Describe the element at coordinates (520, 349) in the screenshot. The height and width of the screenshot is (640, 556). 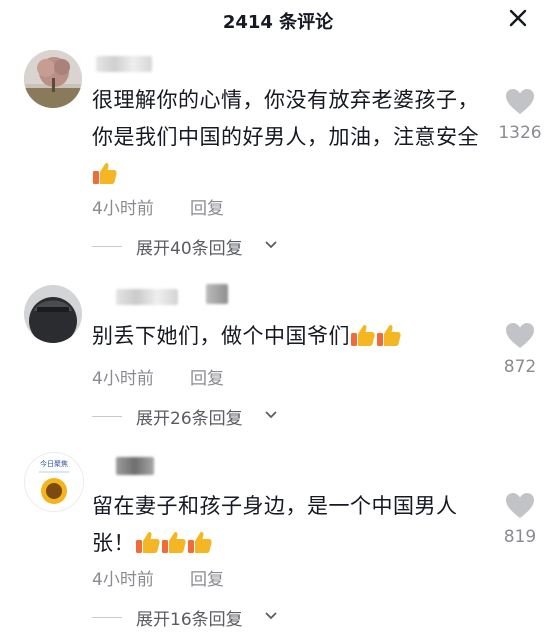
I see `like-button: 872` at that location.